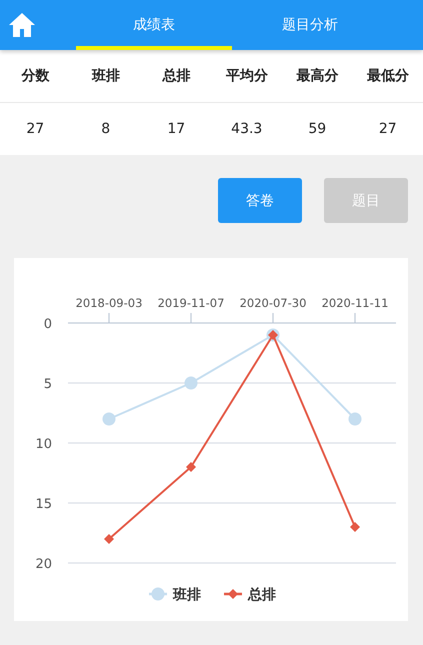 Image resolution: width=423 pixels, height=645 pixels. What do you see at coordinates (262, 595) in the screenshot?
I see `legend-label: 总排` at bounding box center [262, 595].